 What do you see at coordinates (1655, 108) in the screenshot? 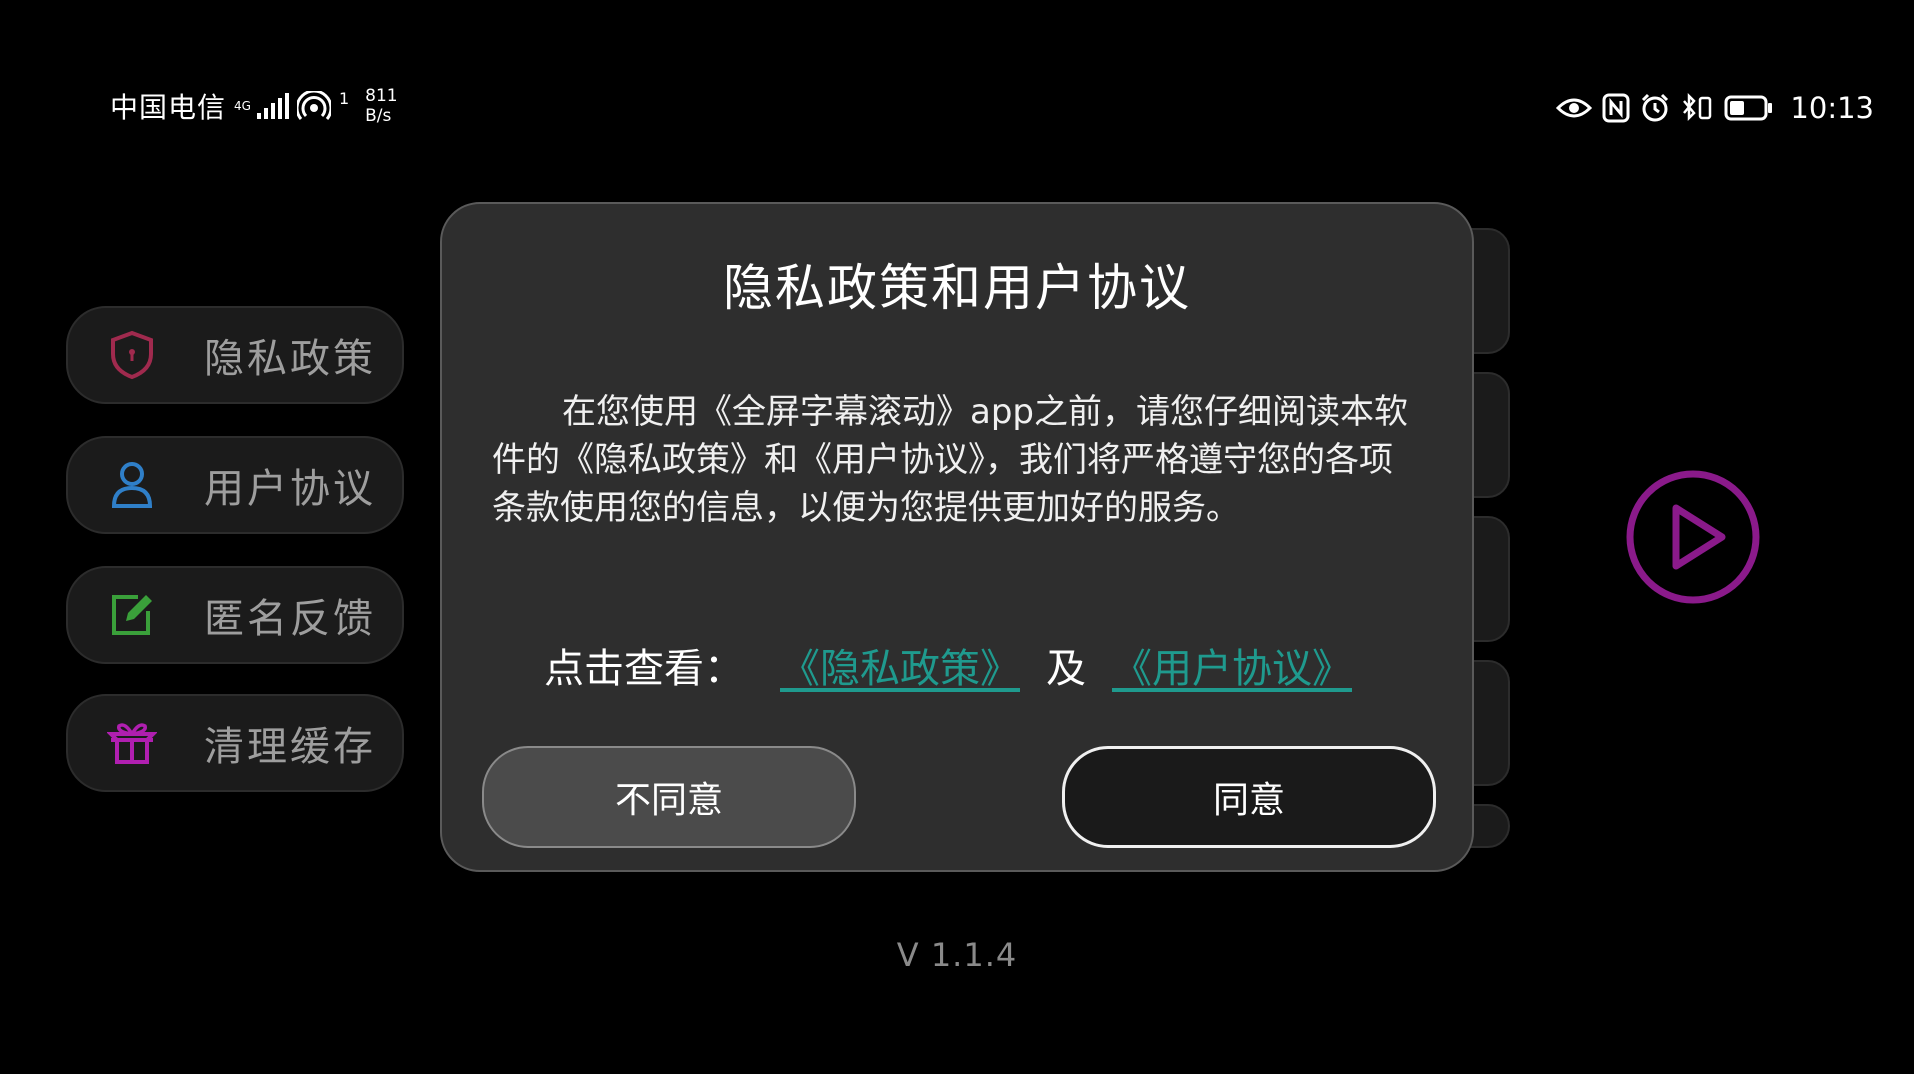
I see `alarm-icon` at bounding box center [1655, 108].